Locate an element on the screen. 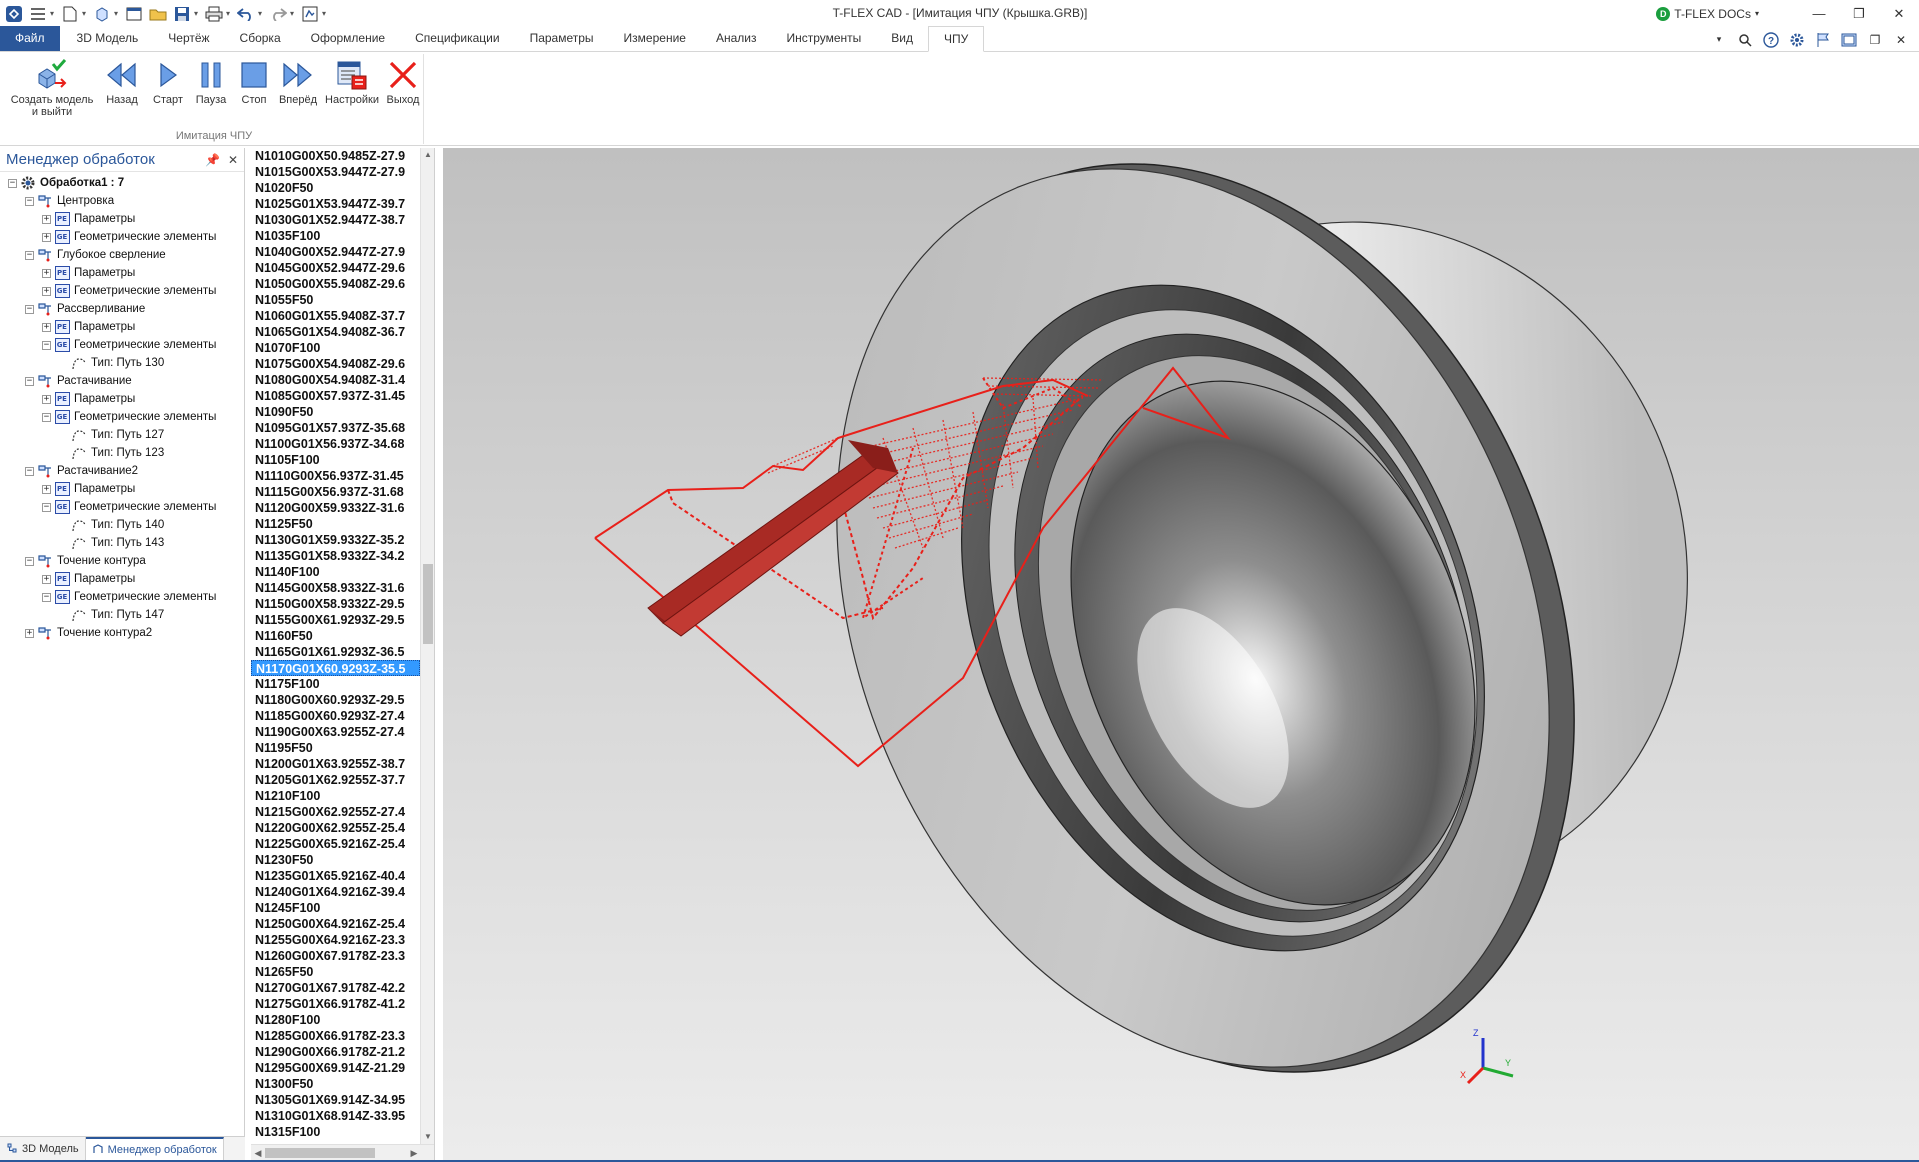 This screenshot has height=1162, width=1919. tree-node: Тип: Путь 123 is located at coordinates (122, 453).